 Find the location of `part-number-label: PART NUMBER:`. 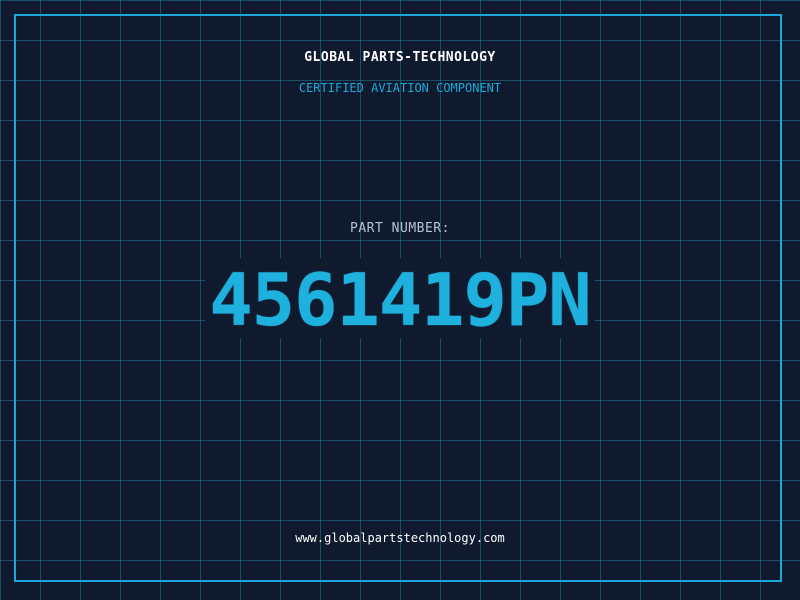

part-number-label: PART NUMBER: is located at coordinates (400, 228).